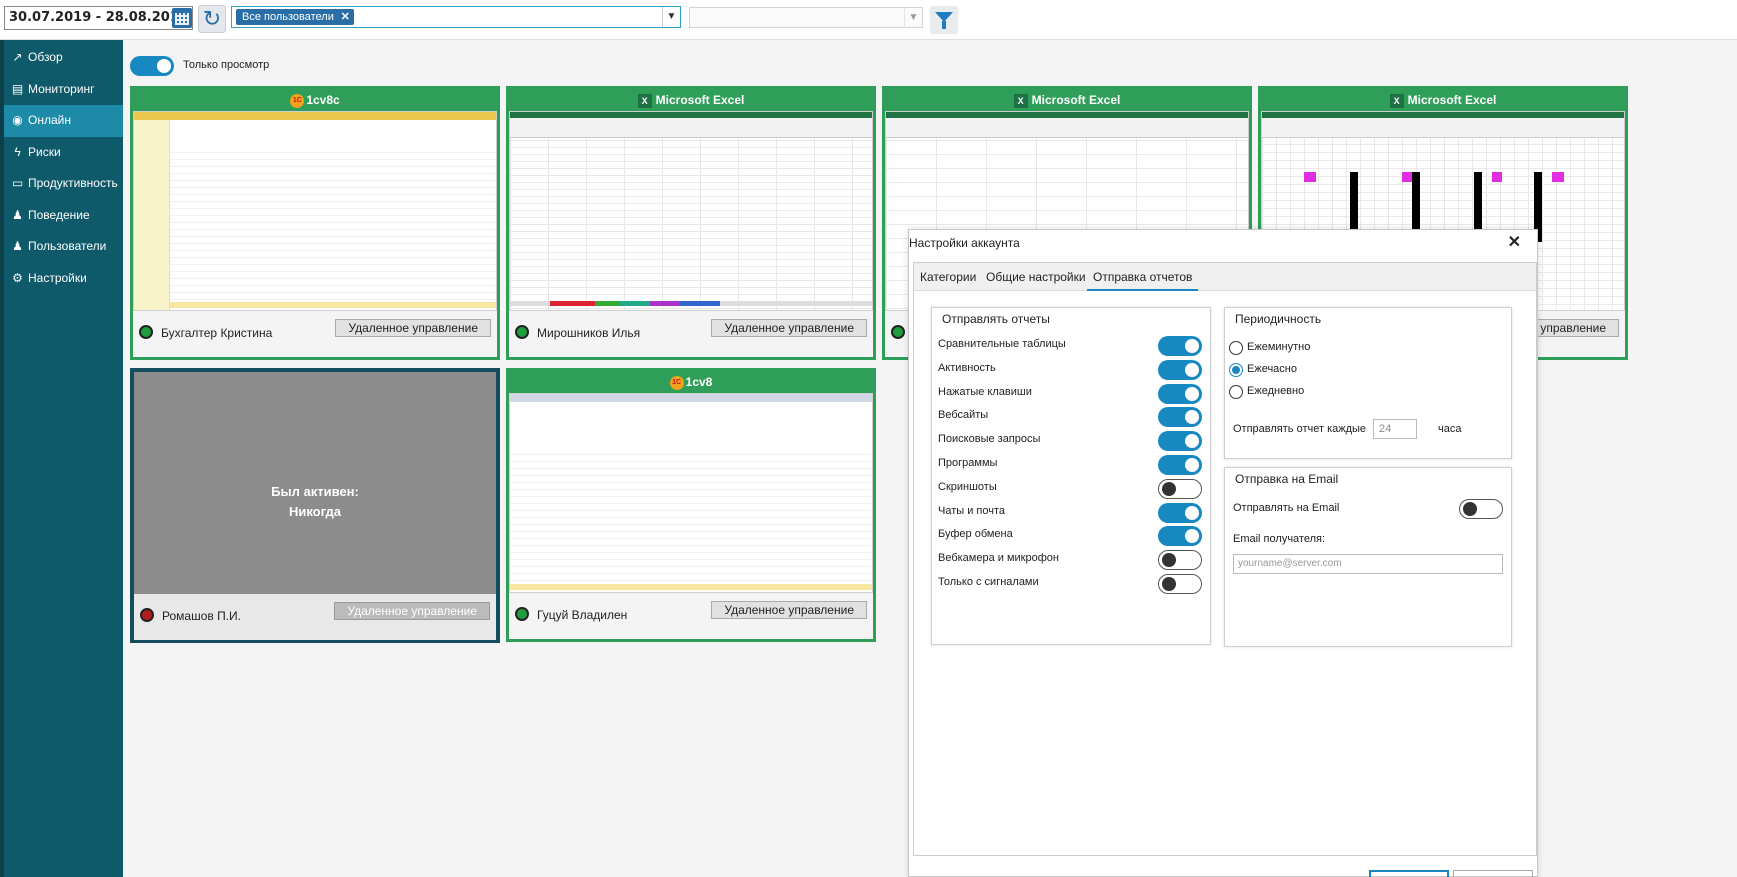  Describe the element at coordinates (985, 391) in the screenshot. I see `report-option-label: Нажатые клавиши` at that location.